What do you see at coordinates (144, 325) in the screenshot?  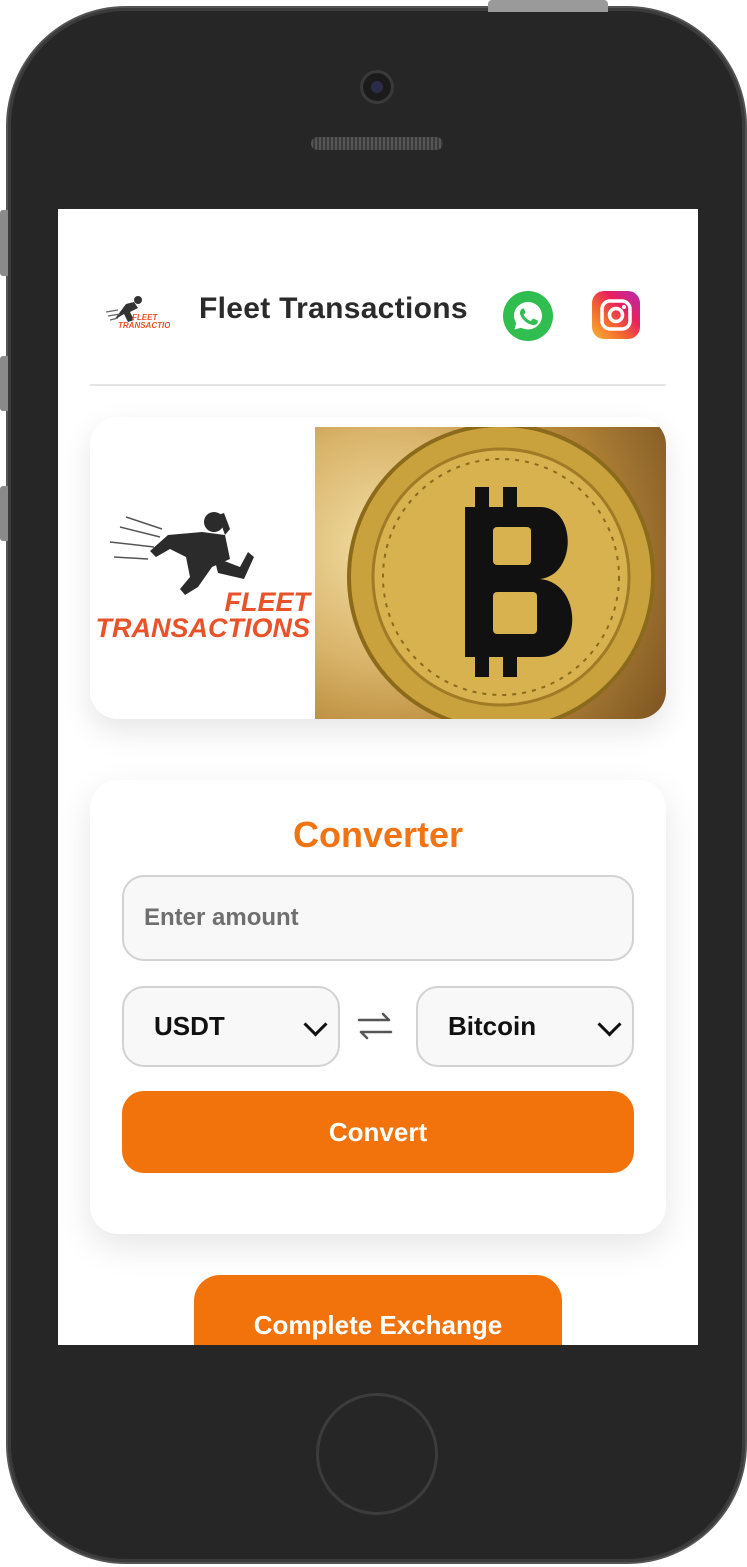 I see `svg-text: TRANSACTIONS` at bounding box center [144, 325].